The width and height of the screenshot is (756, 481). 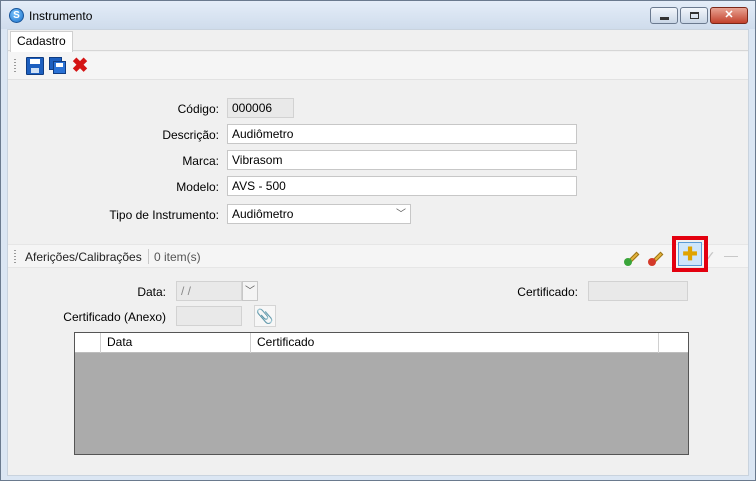 What do you see at coordinates (198, 109) in the screenshot?
I see `codigo-label: Código:` at bounding box center [198, 109].